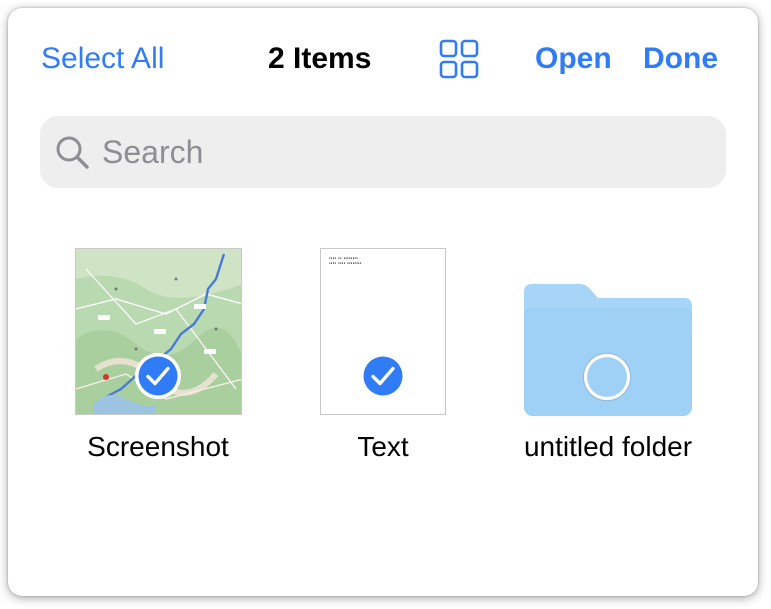 The image size is (771, 609). Describe the element at coordinates (153, 152) in the screenshot. I see `search-placeholder: Search` at that location.